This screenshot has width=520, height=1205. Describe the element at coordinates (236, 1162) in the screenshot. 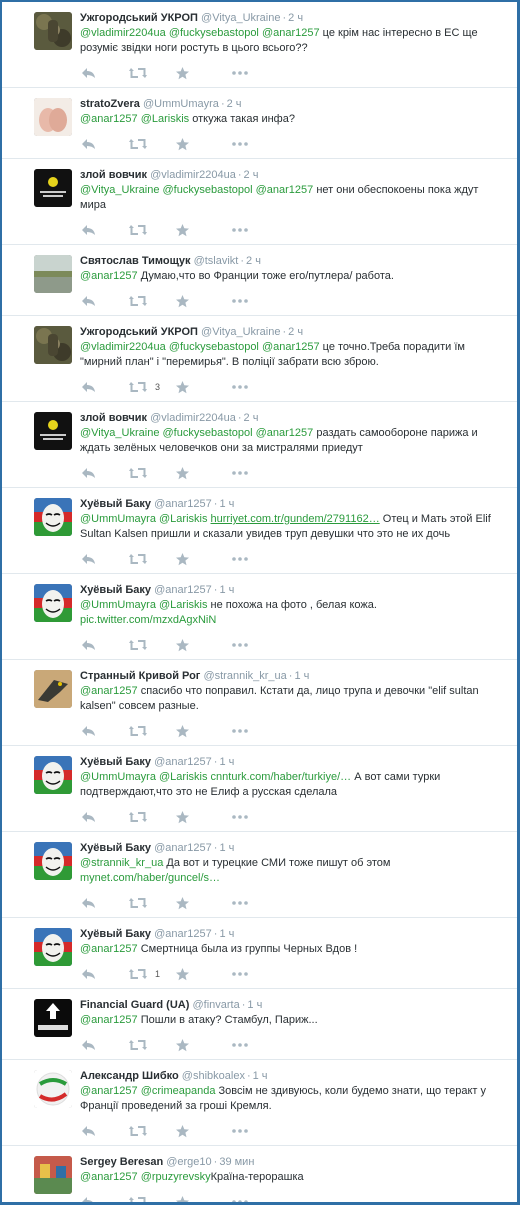

I see `timestamp: 39 мин` at that location.